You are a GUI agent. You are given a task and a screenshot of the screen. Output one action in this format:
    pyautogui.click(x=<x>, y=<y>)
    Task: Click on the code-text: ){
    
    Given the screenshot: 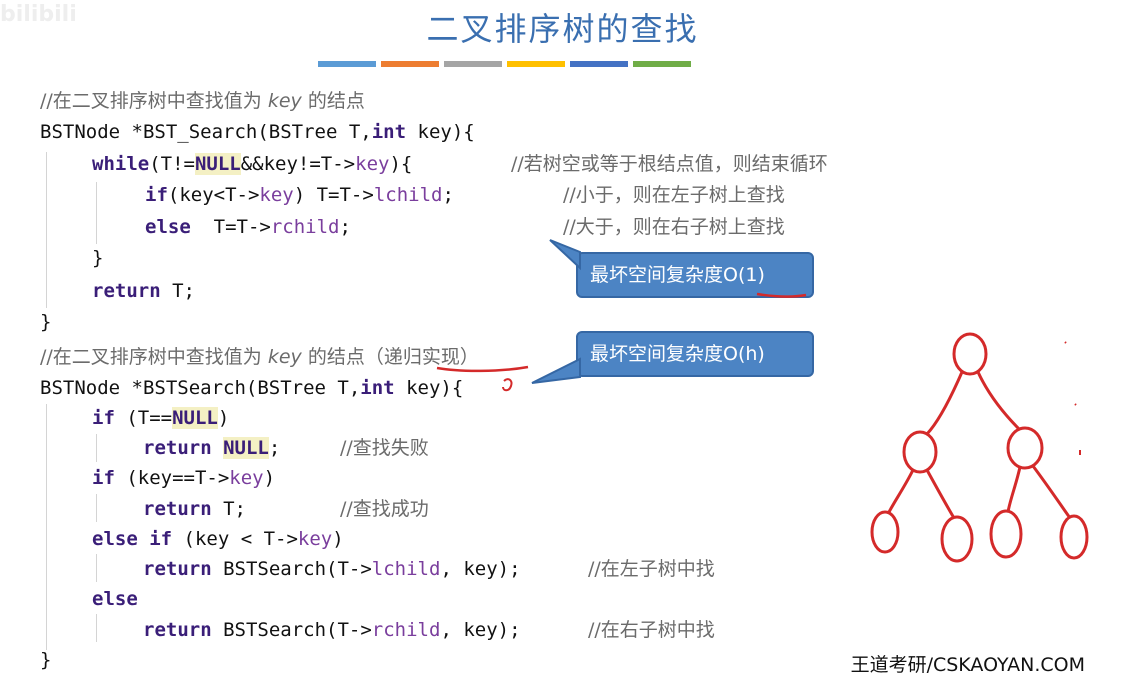 What is the action you would take?
    pyautogui.click(x=401, y=164)
    